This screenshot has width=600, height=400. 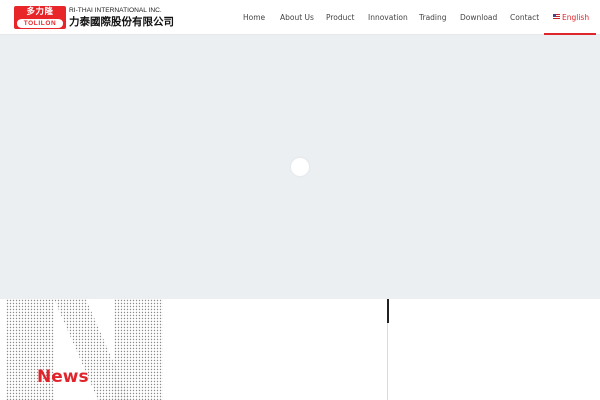 What do you see at coordinates (40, 23) in the screenshot?
I see `logo-badge-bottom-text: TOLILON` at bounding box center [40, 23].